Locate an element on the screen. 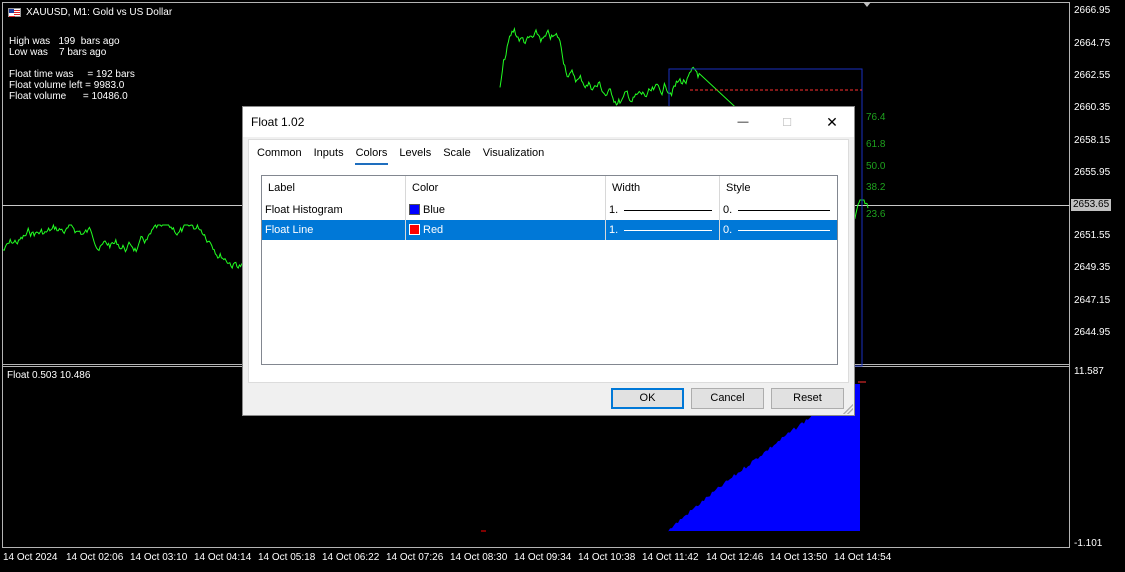  time-axis-label: 14 Oct 02:06 is located at coordinates (95, 557).